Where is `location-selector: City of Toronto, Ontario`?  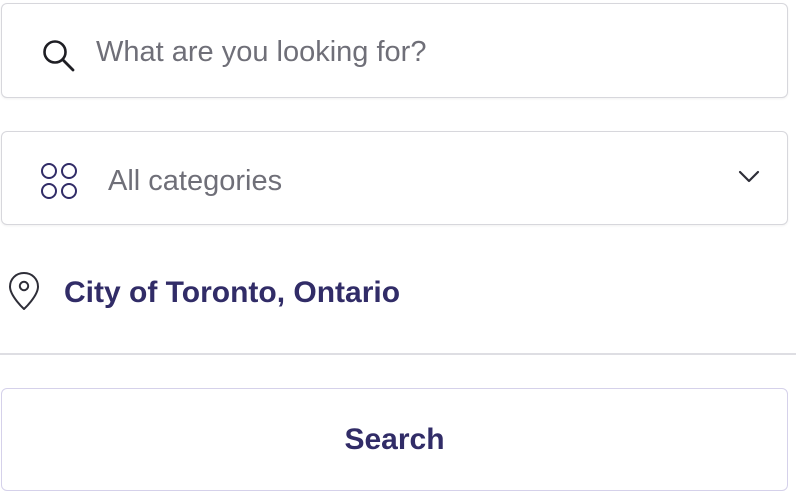
location-selector: City of Toronto, Ontario is located at coordinates (398, 294).